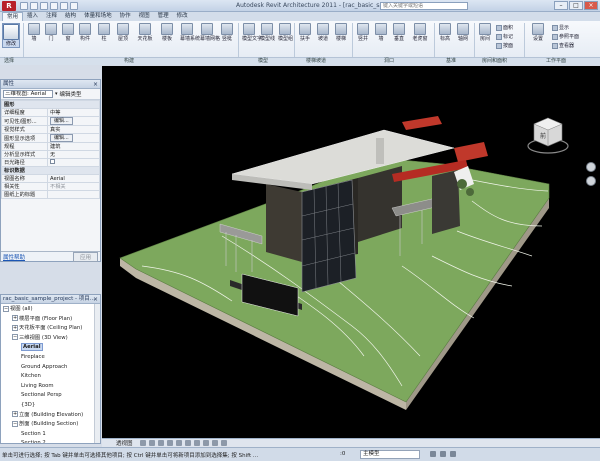  Describe the element at coordinates (504, 45) in the screenshot. I see `by-face-button: 按面` at that location.